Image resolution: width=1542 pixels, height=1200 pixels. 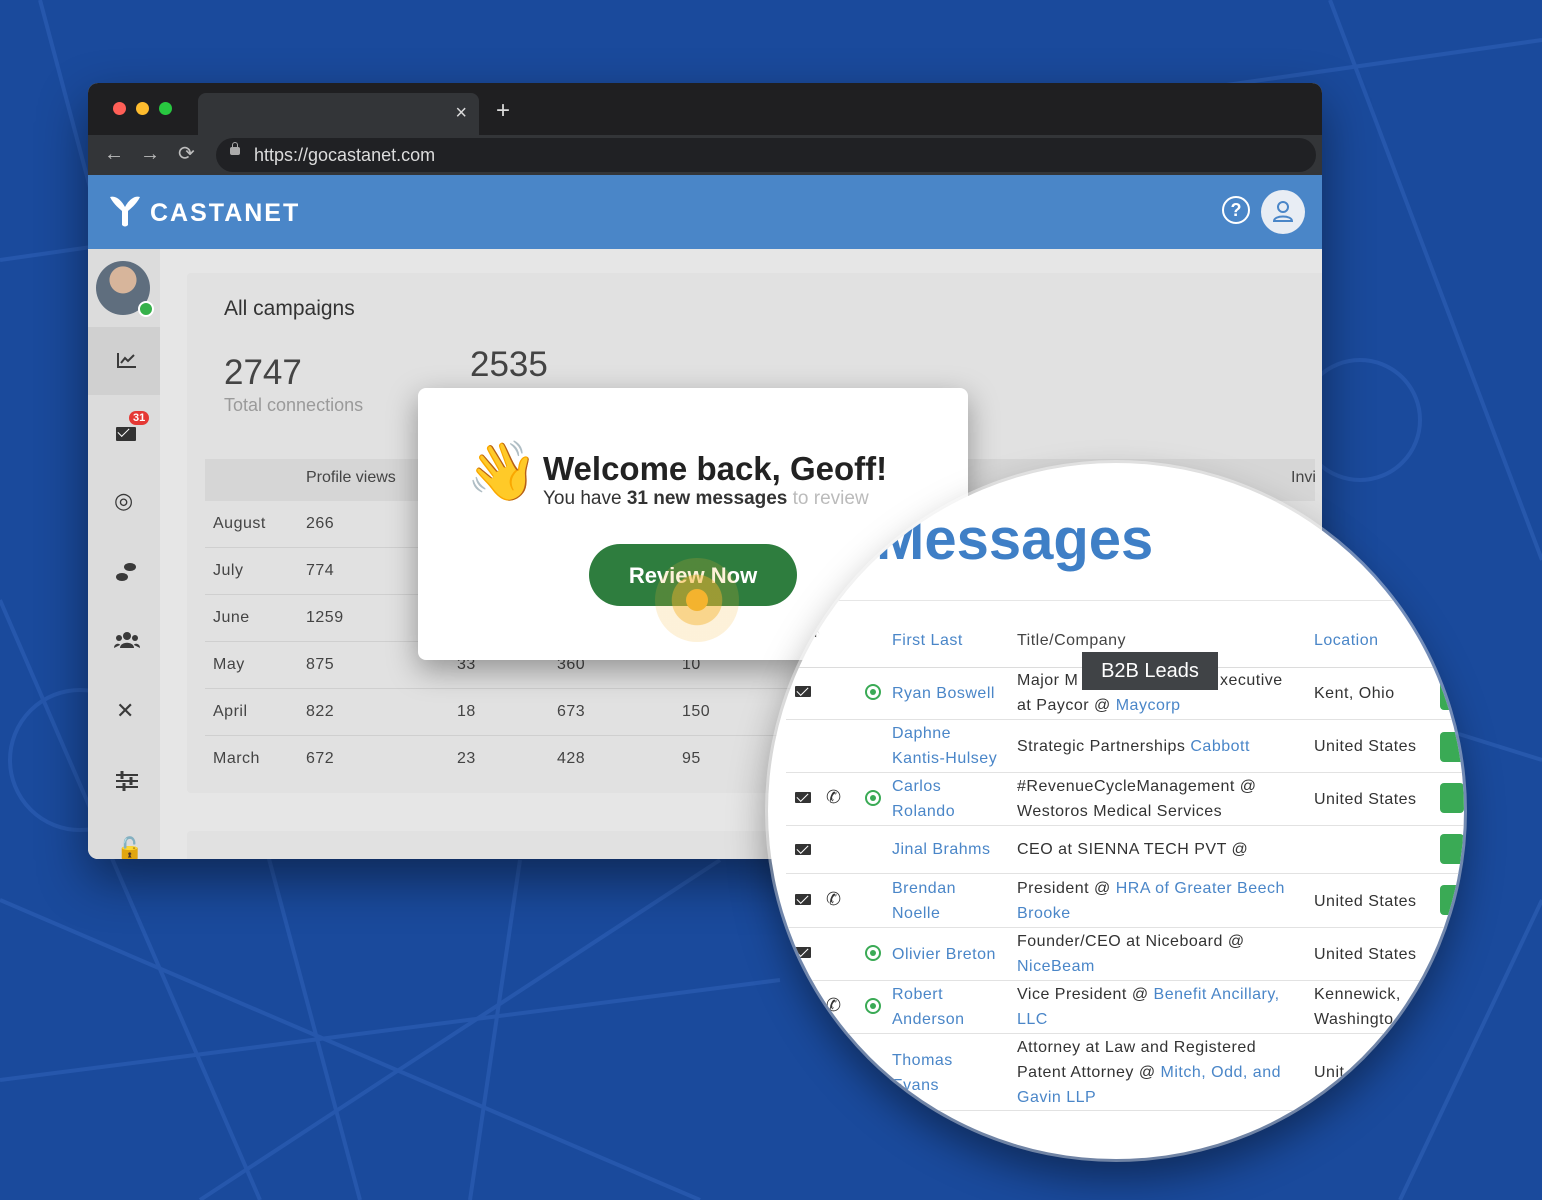 I want to click on column-header-profile-views: Profile views, so click(x=351, y=478).